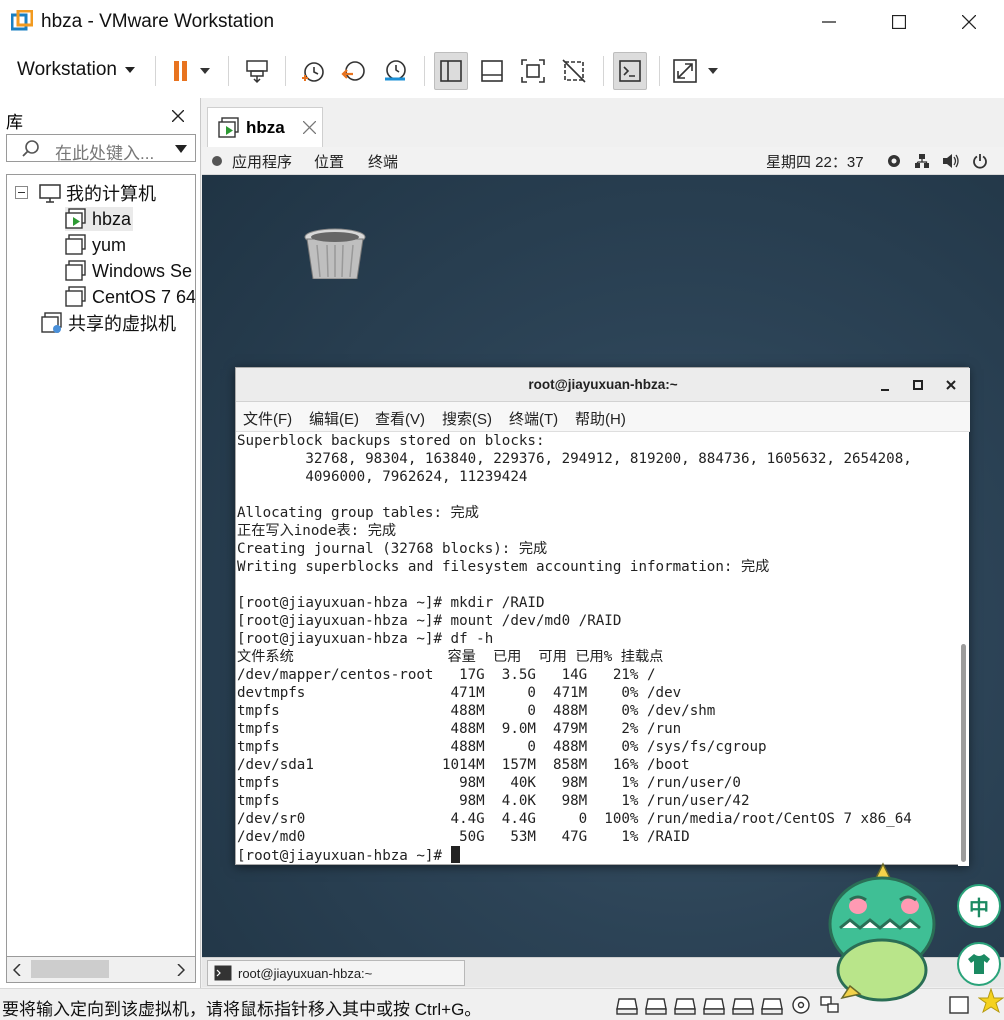 The image size is (1004, 1020). I want to click on terminal-scrollbar, so click(963, 649).